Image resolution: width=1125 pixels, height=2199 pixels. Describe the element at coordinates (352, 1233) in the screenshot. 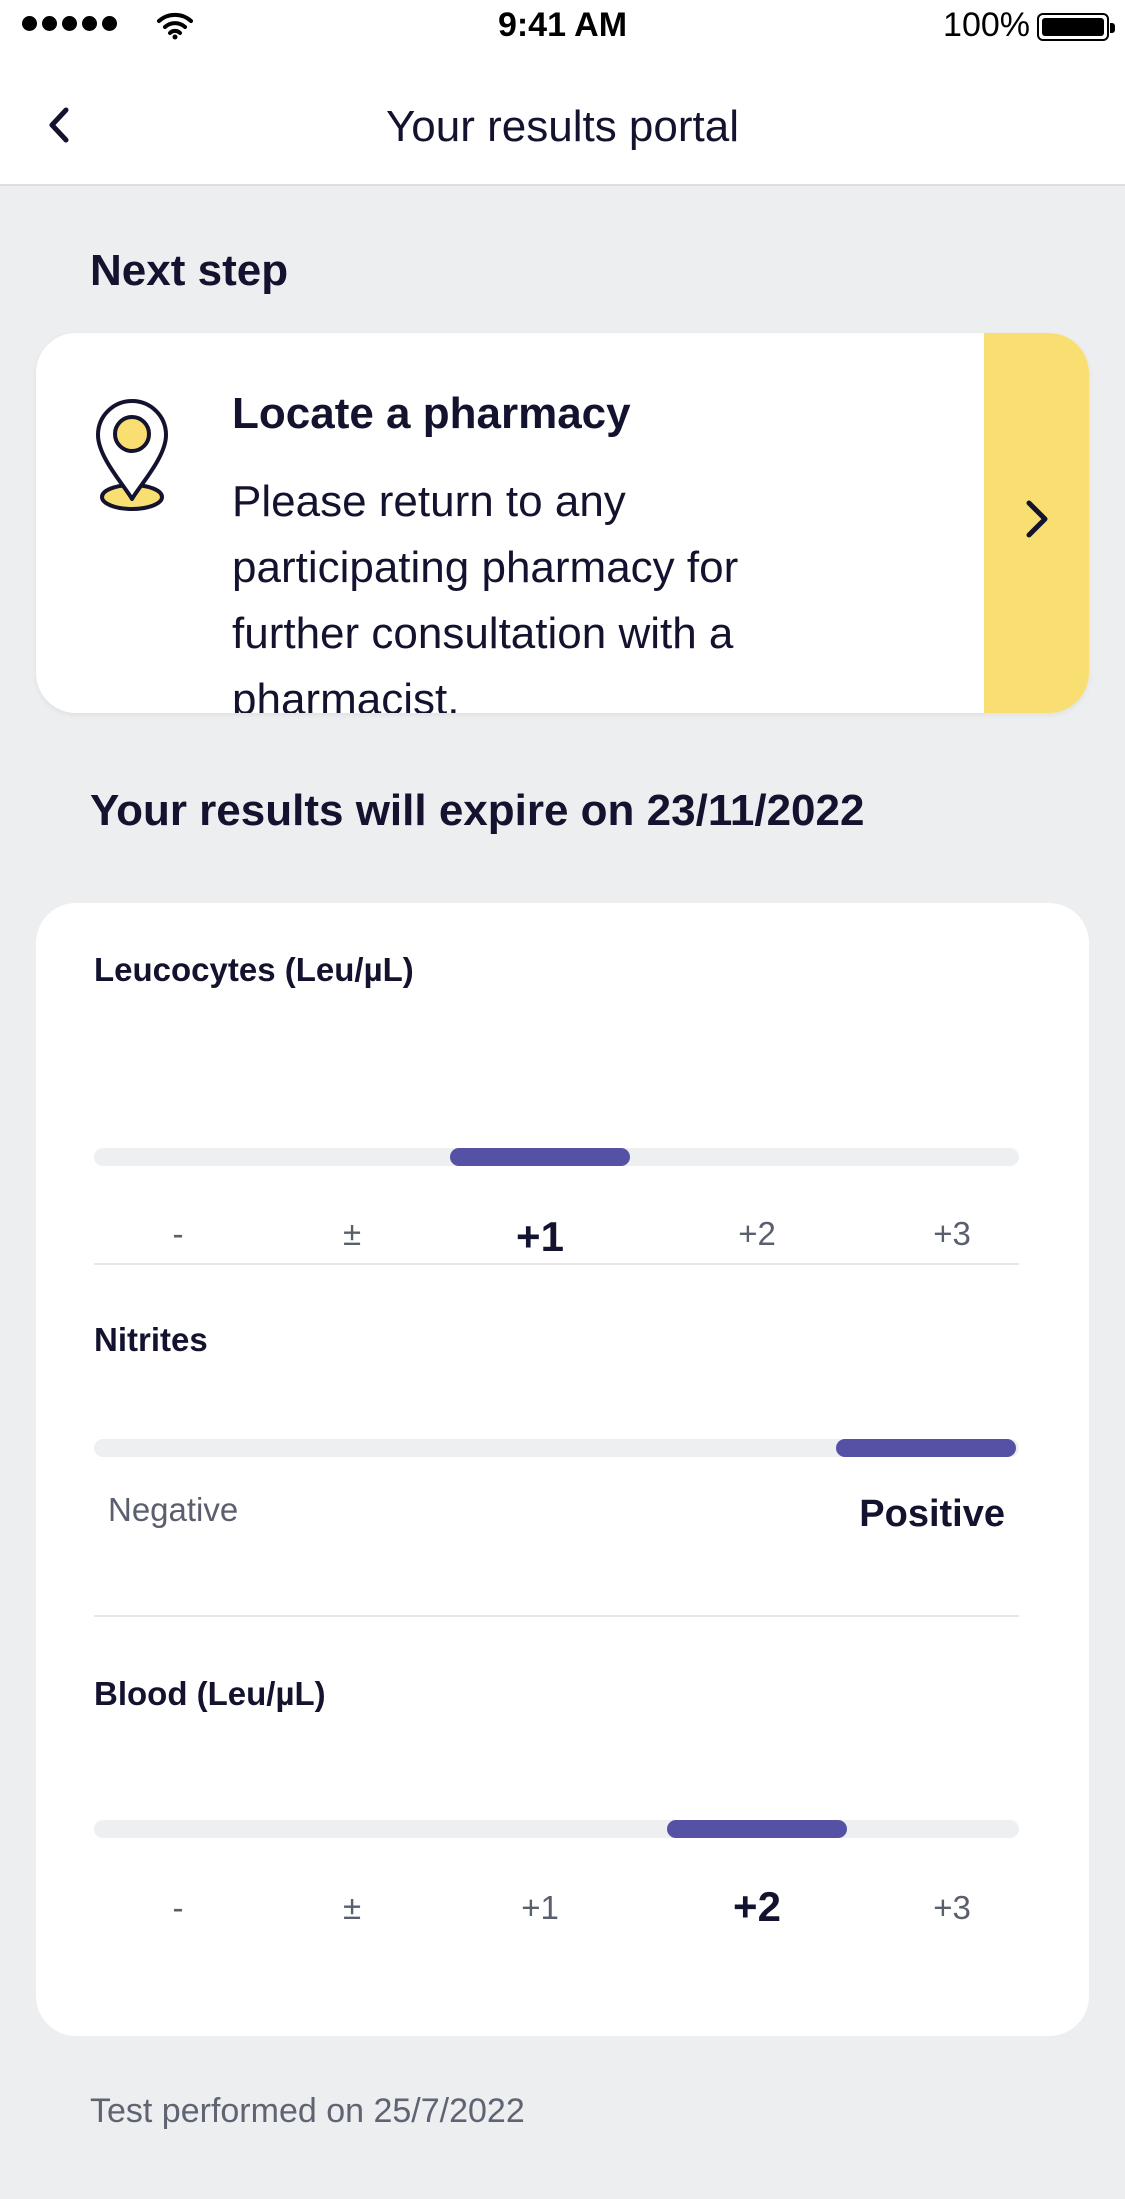

I see `leucocytes-scale-label: ±` at that location.